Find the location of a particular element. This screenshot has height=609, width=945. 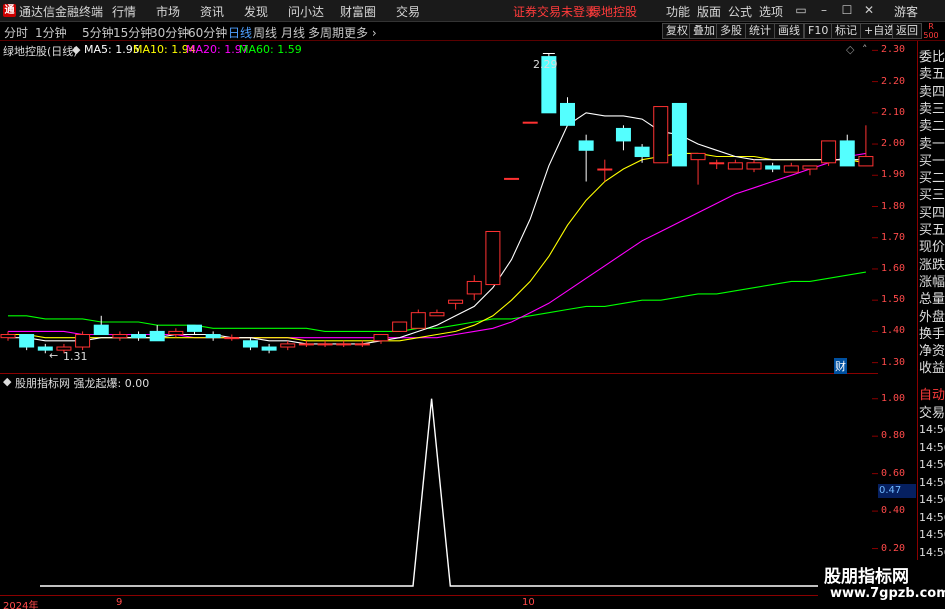

price-tick-label: 2.10 is located at coordinates (893, 112).